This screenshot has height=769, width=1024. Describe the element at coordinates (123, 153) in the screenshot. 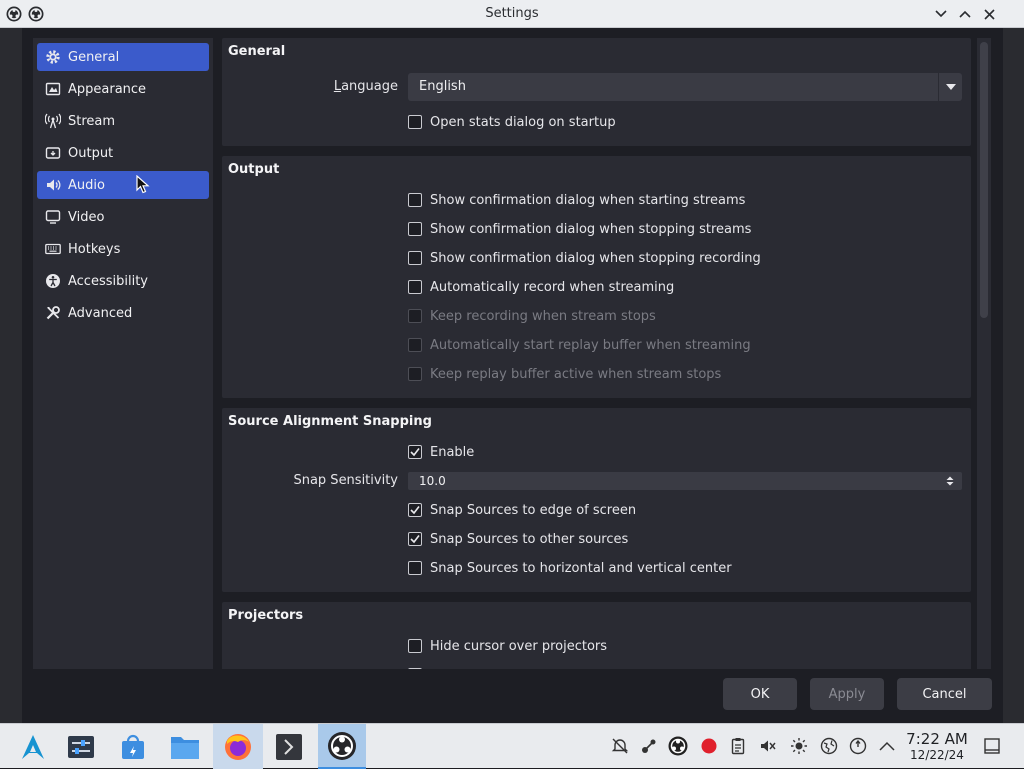

I see `sidebar-item-output: Output` at that location.